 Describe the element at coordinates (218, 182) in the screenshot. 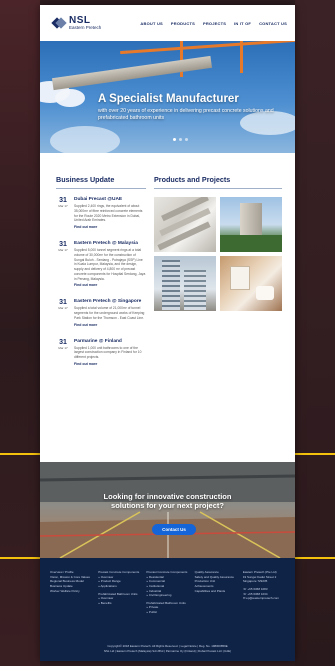

I see `products-title: Products and Projects` at that location.